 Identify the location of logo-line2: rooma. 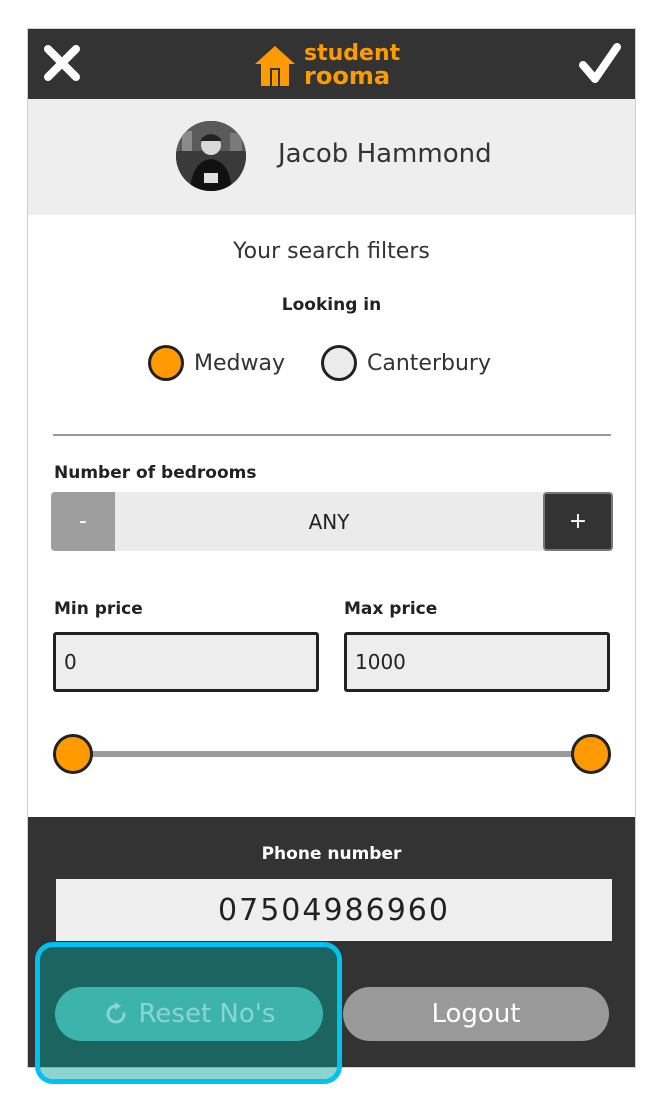
(347, 76).